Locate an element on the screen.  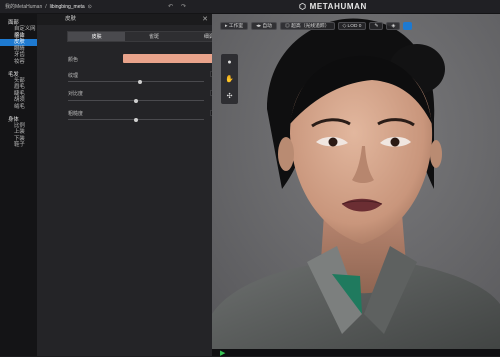
environment-button: ▸ 工作室 is located at coordinates (234, 26).